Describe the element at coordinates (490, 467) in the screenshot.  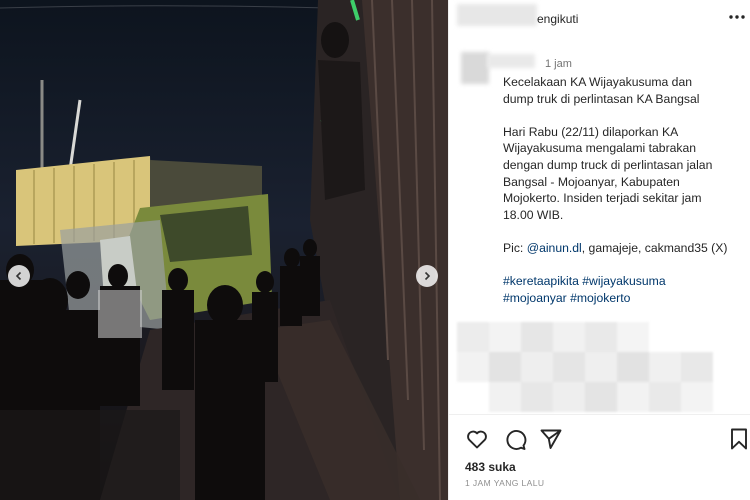
I see `like-count: 483 suka` at that location.